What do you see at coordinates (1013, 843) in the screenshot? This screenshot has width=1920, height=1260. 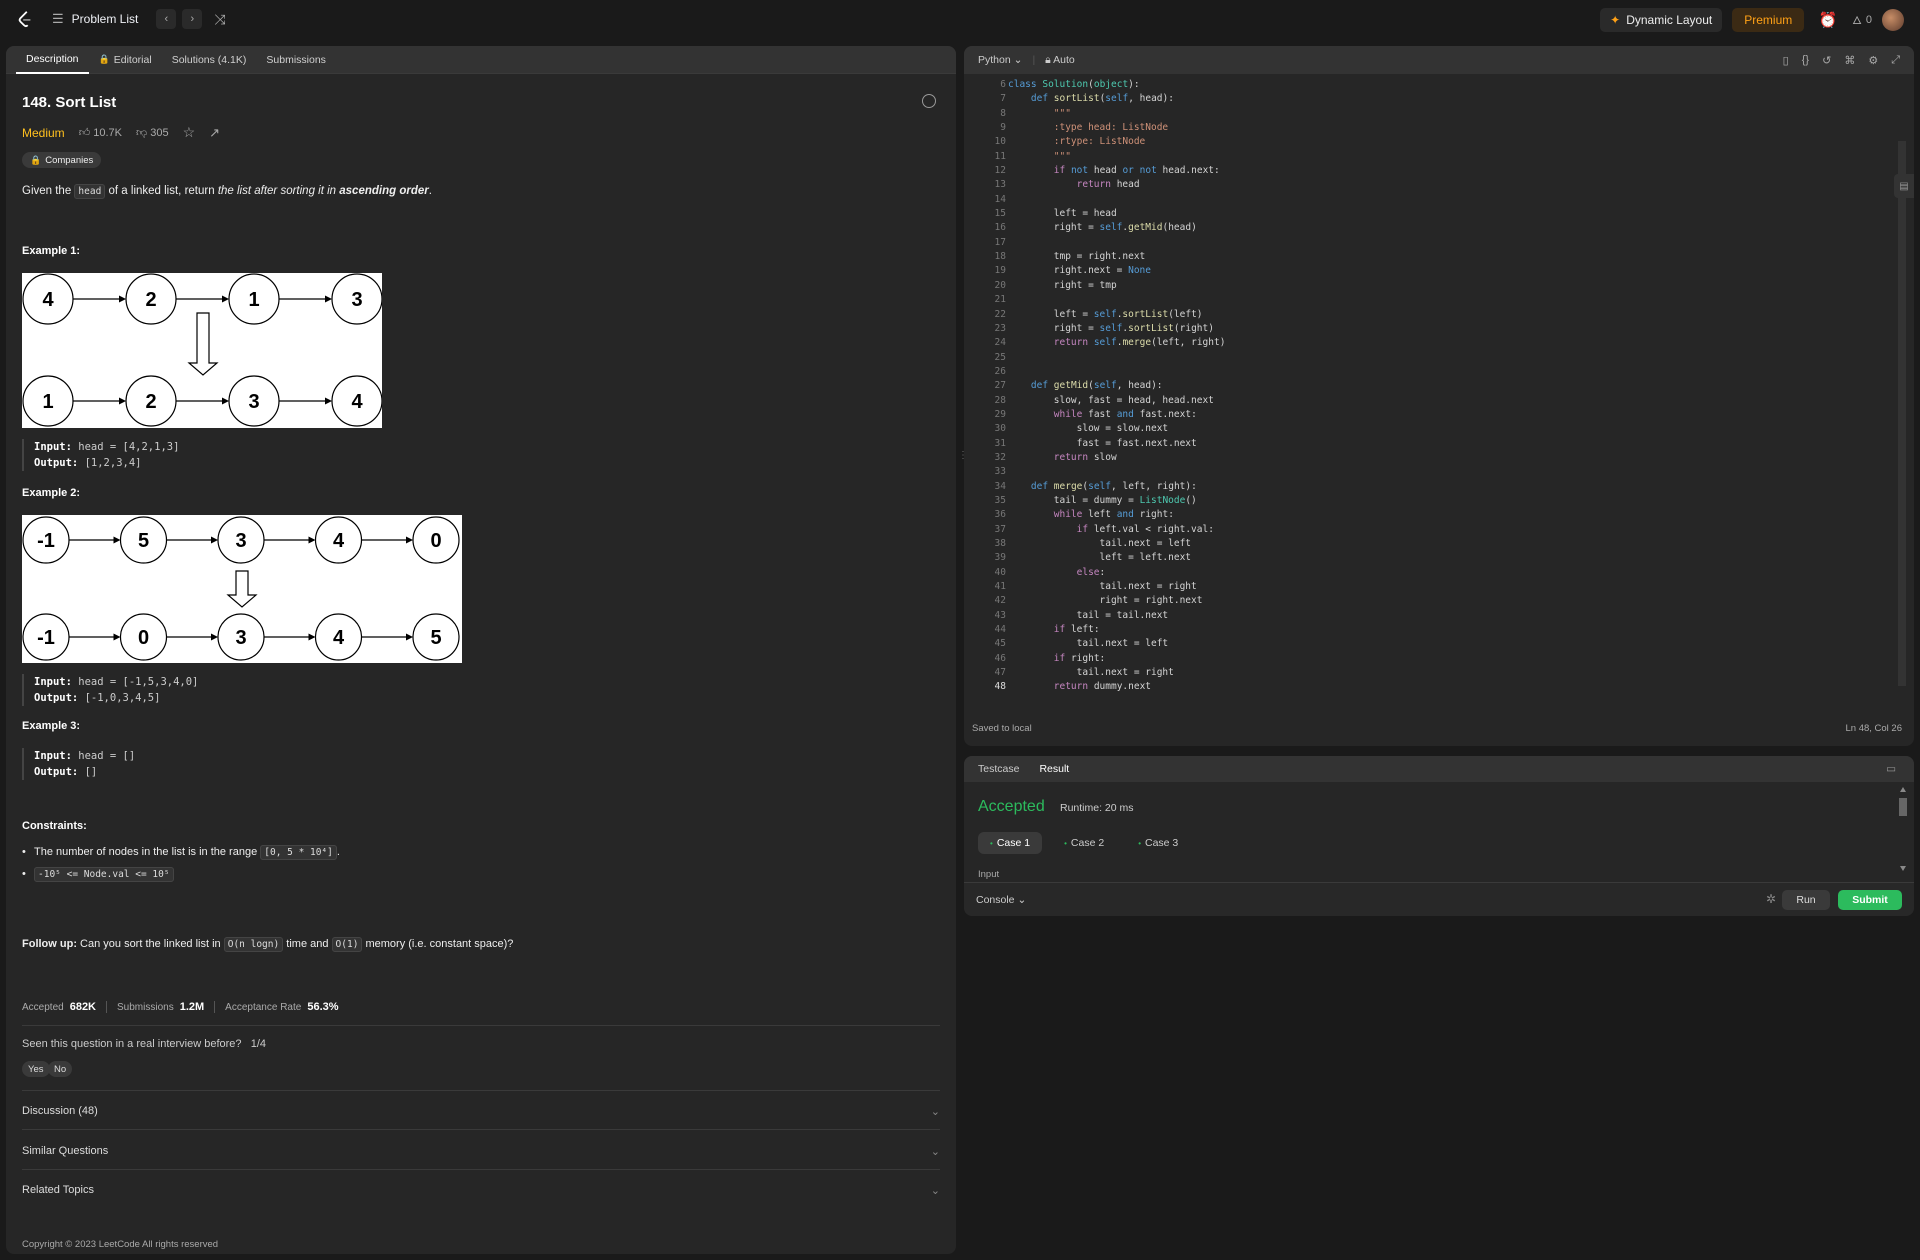 I see `case-label: Case 1` at bounding box center [1013, 843].